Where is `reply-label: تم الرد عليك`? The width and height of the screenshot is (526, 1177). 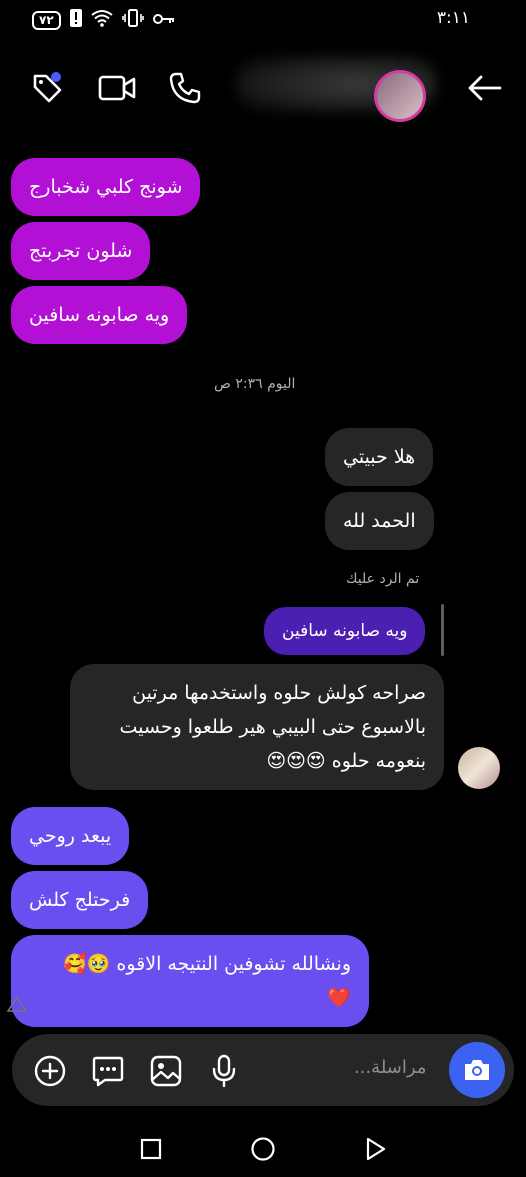
reply-label: تم الرد عليك is located at coordinates (383, 579).